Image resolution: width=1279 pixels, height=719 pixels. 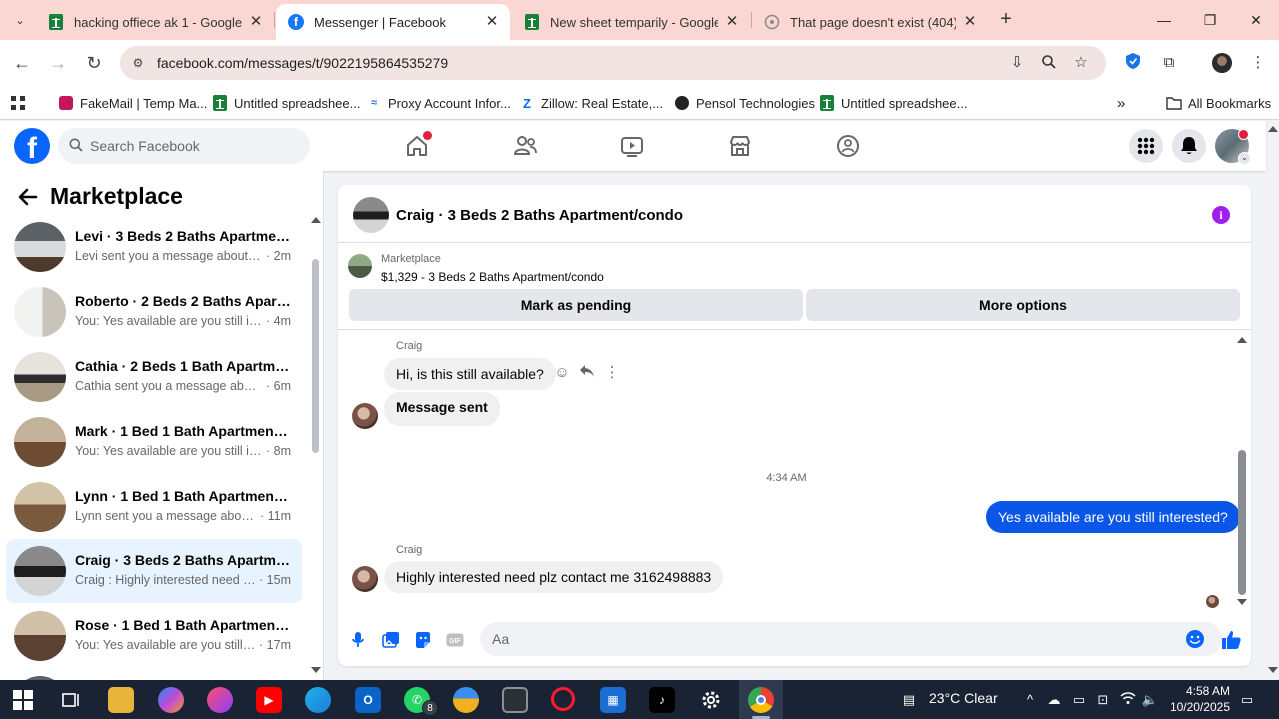 I want to click on mark-as-pending-button: Mark as pending, so click(x=576, y=305).